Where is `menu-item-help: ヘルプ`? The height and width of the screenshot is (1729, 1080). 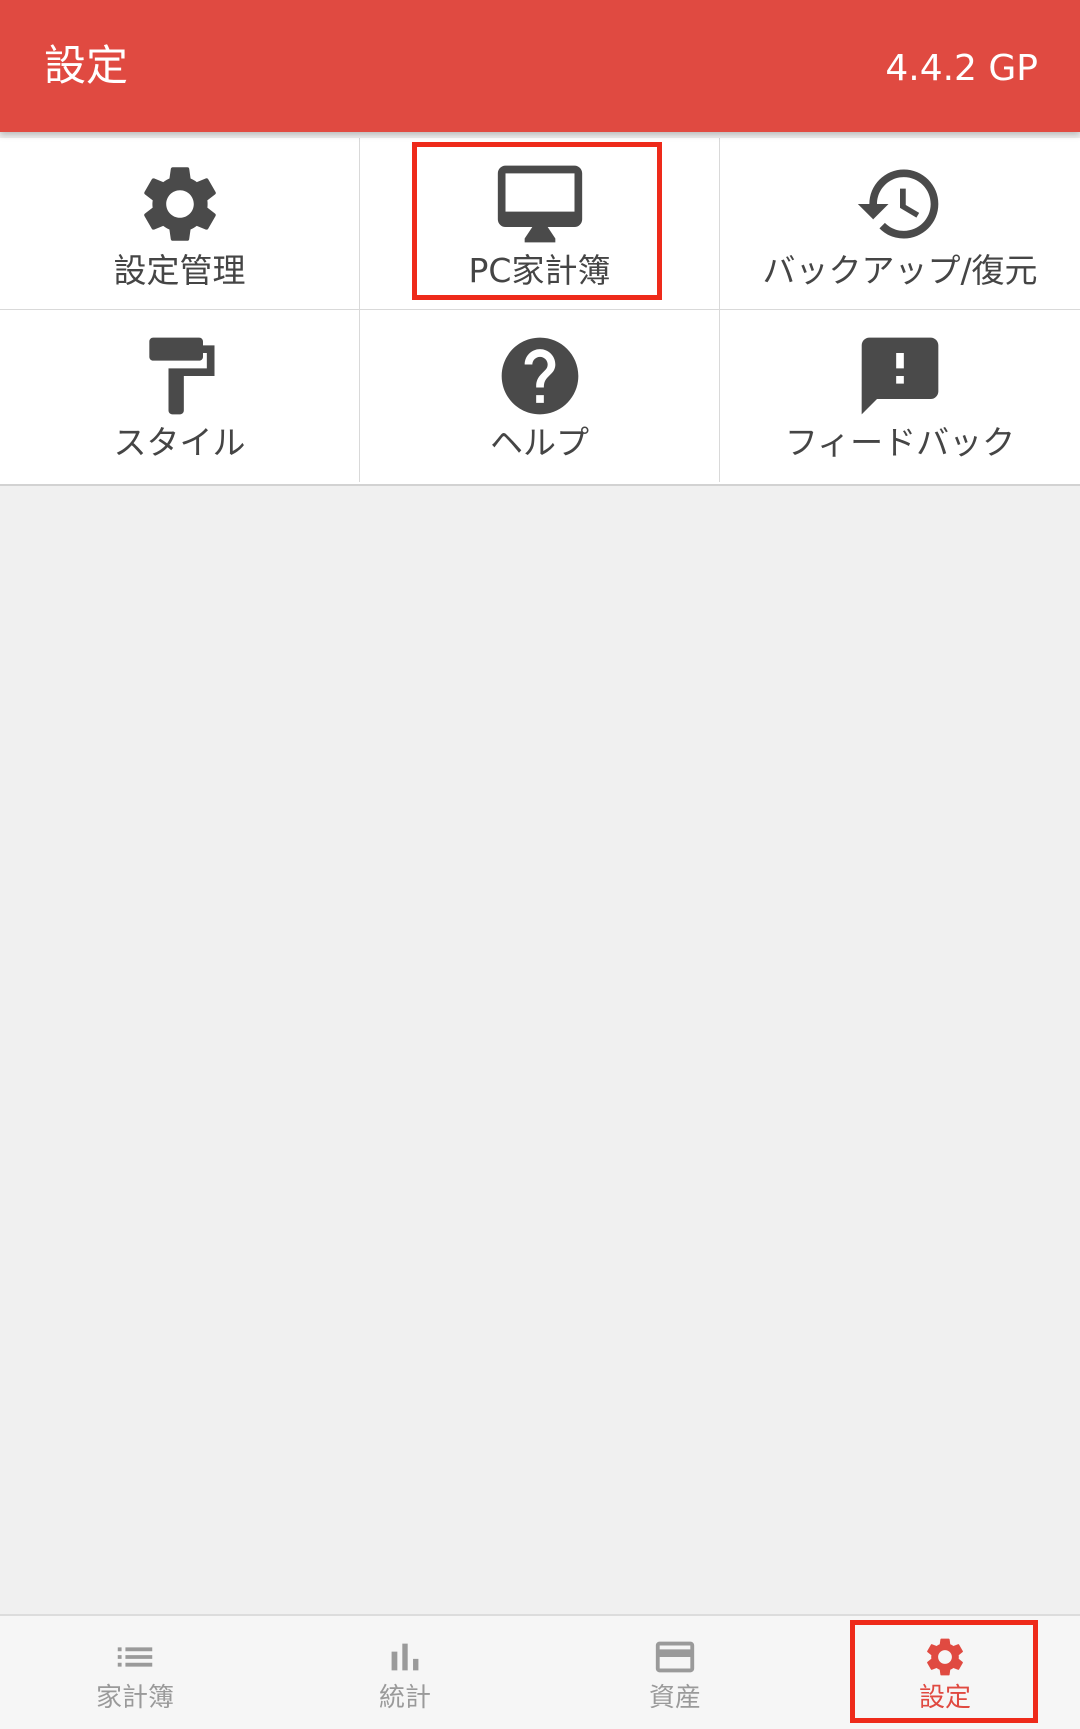
menu-item-help: ヘルプ is located at coordinates (540, 396).